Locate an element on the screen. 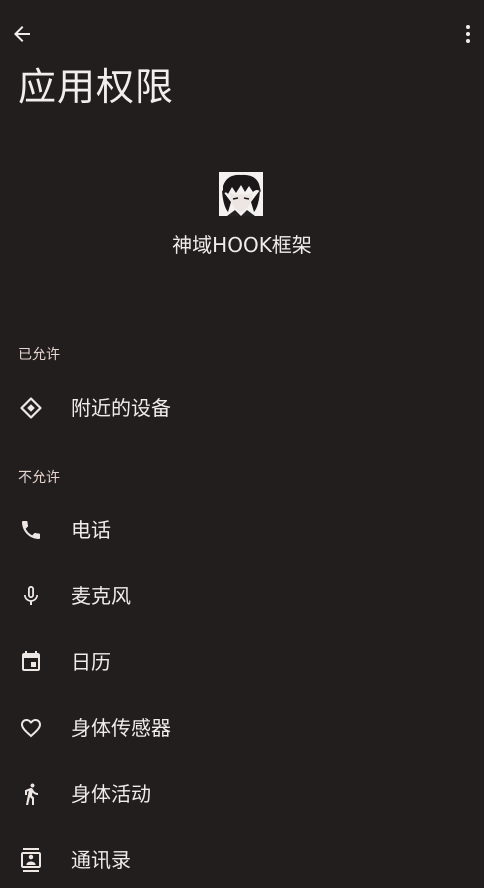 The width and height of the screenshot is (484, 888). permission-label: 麦克风 is located at coordinates (101, 596).